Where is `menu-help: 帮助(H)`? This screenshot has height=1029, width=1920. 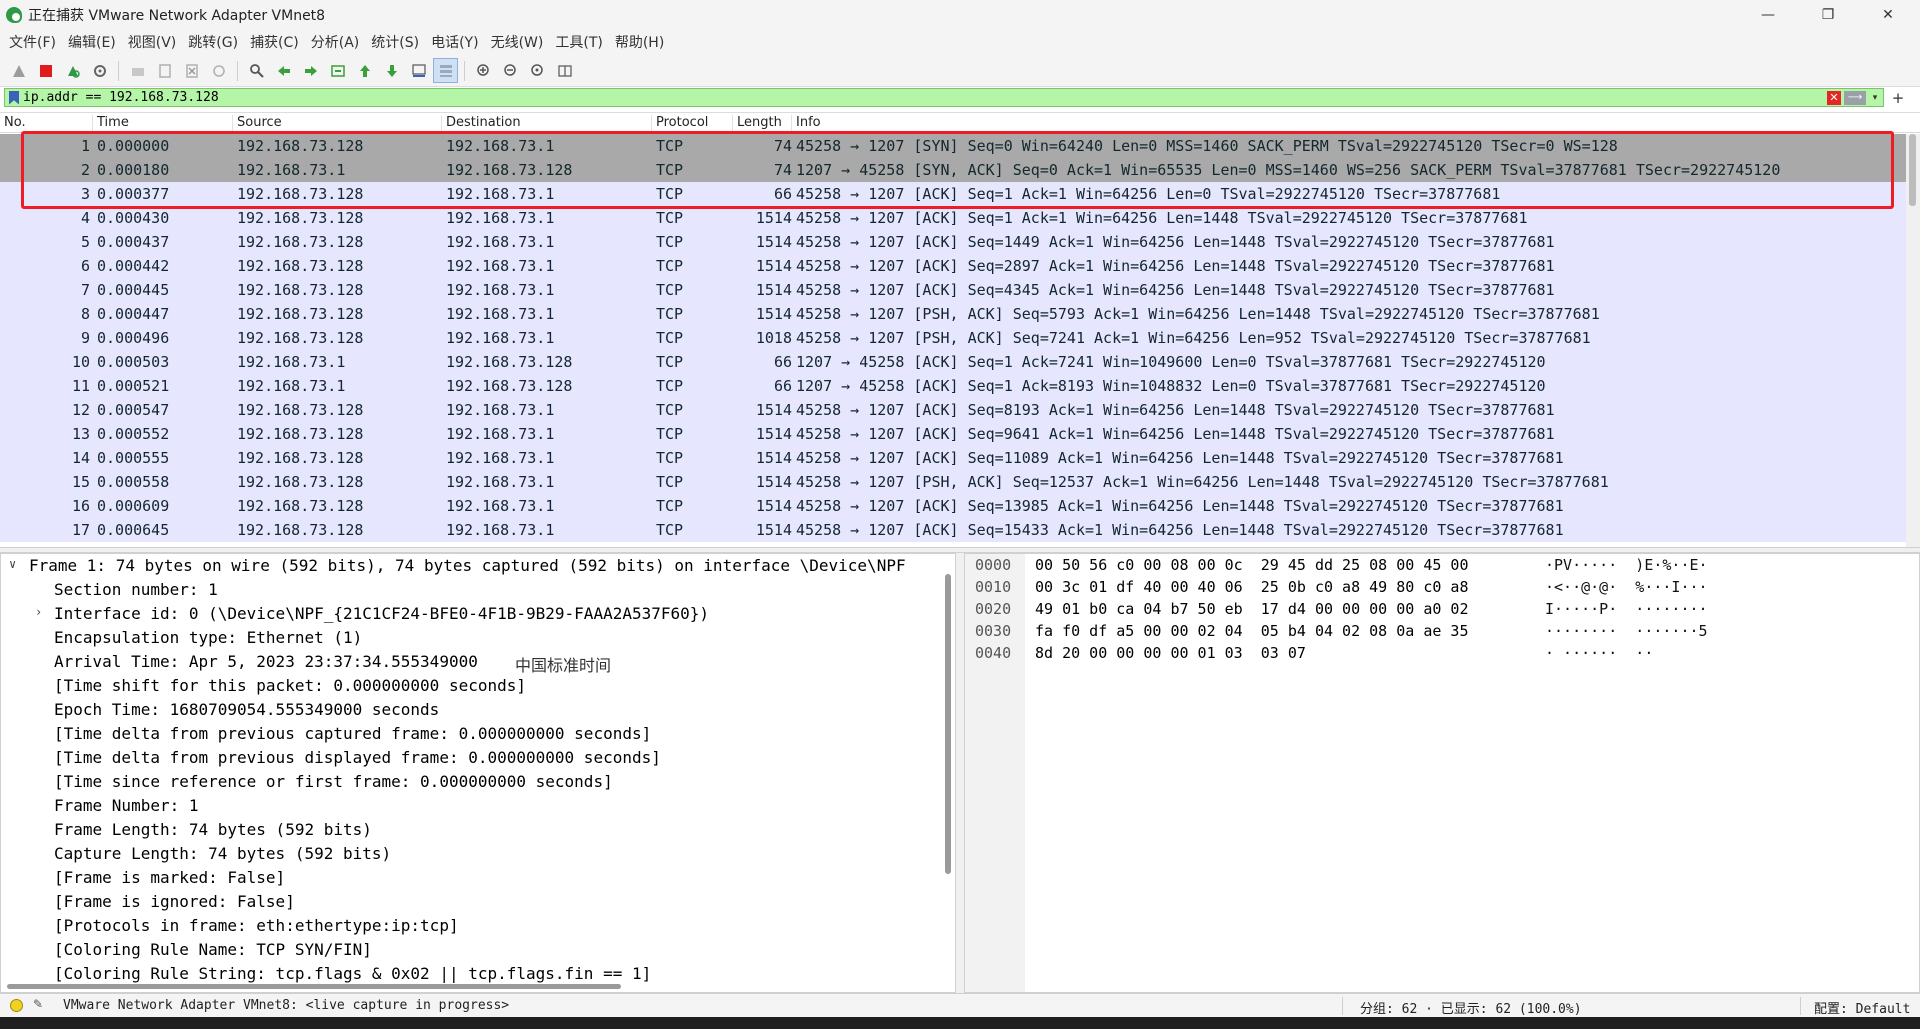 menu-help: 帮助(H) is located at coordinates (639, 42).